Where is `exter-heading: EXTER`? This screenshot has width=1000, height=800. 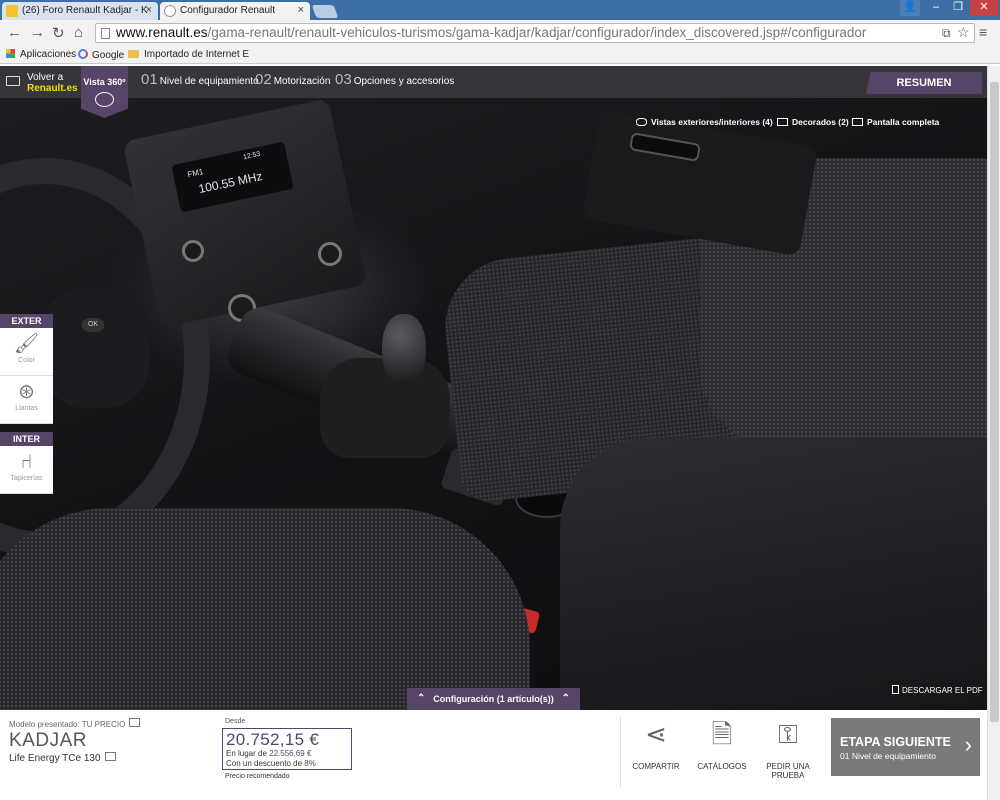 exter-heading: EXTER is located at coordinates (26, 321).